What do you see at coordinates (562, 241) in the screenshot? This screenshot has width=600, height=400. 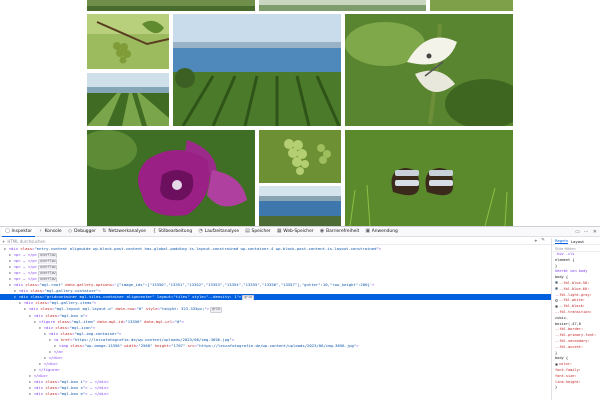 I see `rules-tab-regeln: Regeln` at bounding box center [562, 241].